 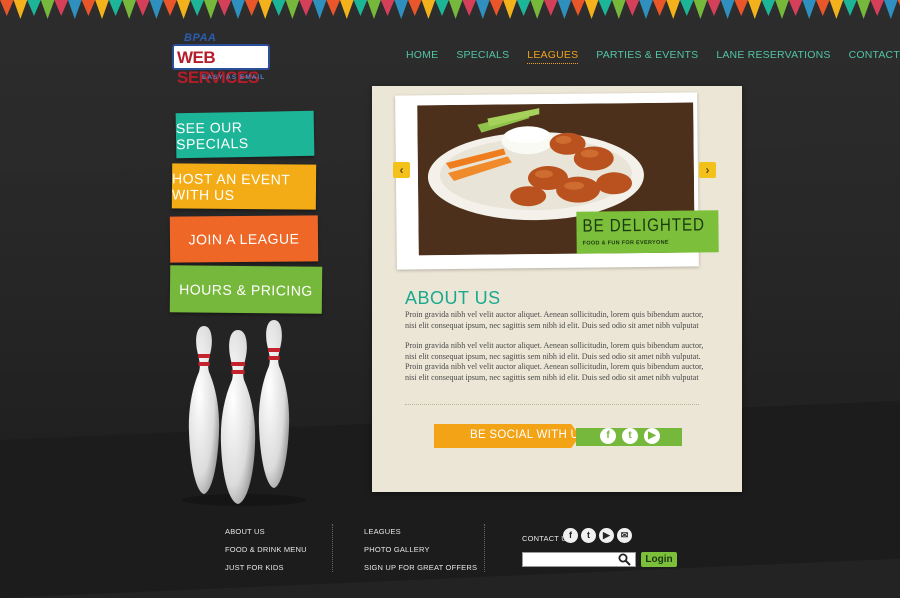 I want to click on about-title: ABOUT US, so click(x=453, y=298).